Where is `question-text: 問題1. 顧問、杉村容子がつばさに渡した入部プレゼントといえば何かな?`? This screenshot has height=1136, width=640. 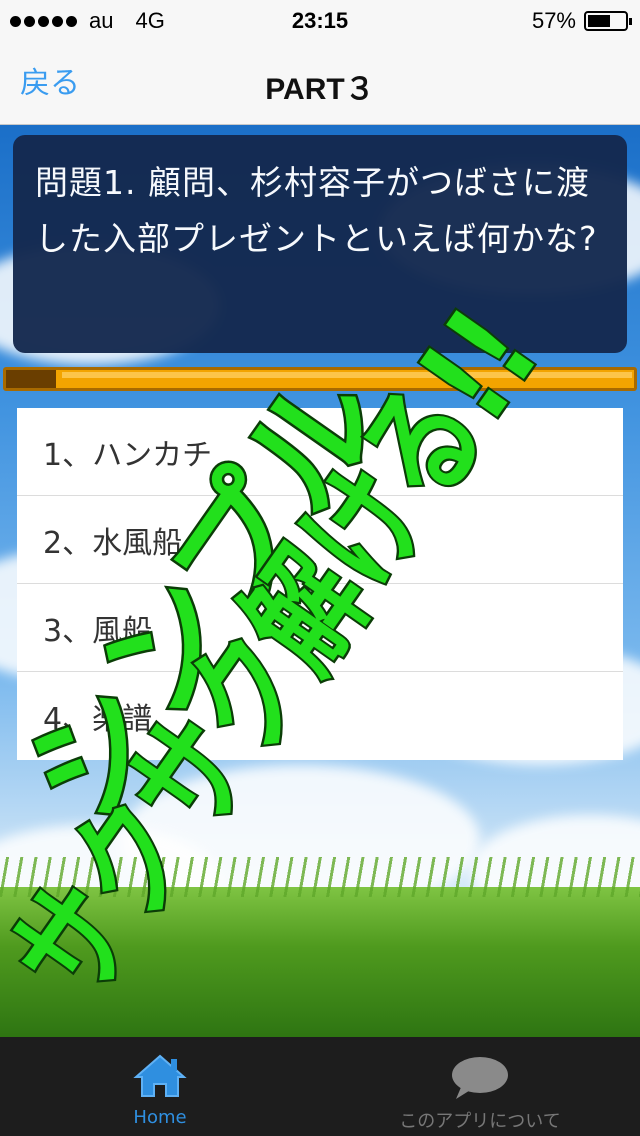 question-text: 問題1. 顧問、杉村容子がつばさに渡した入部プレゼントといえば何かな? is located at coordinates (316, 210).